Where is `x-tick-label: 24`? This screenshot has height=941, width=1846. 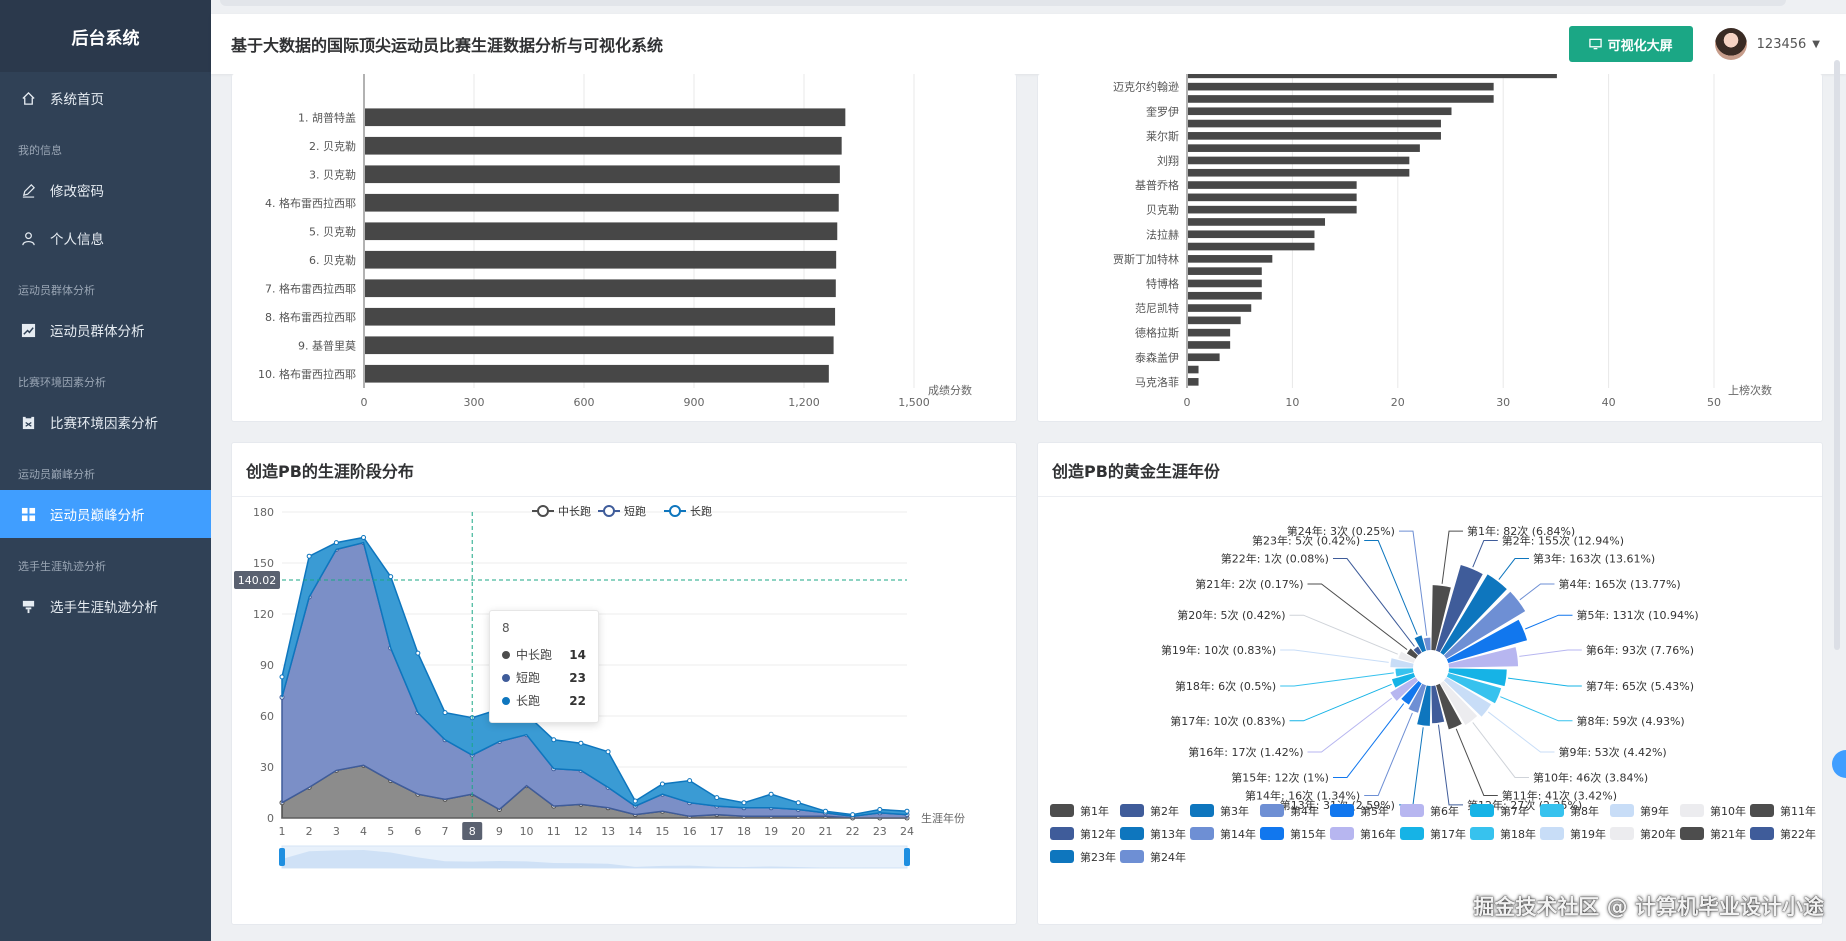 x-tick-label: 24 is located at coordinates (907, 831).